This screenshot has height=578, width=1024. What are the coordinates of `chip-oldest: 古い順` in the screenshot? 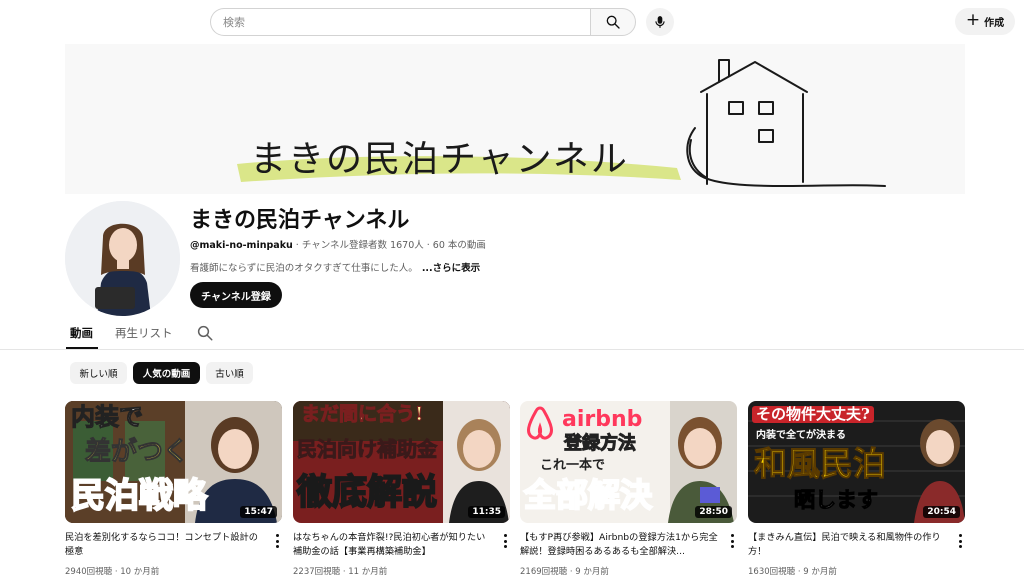 It's located at (229, 373).